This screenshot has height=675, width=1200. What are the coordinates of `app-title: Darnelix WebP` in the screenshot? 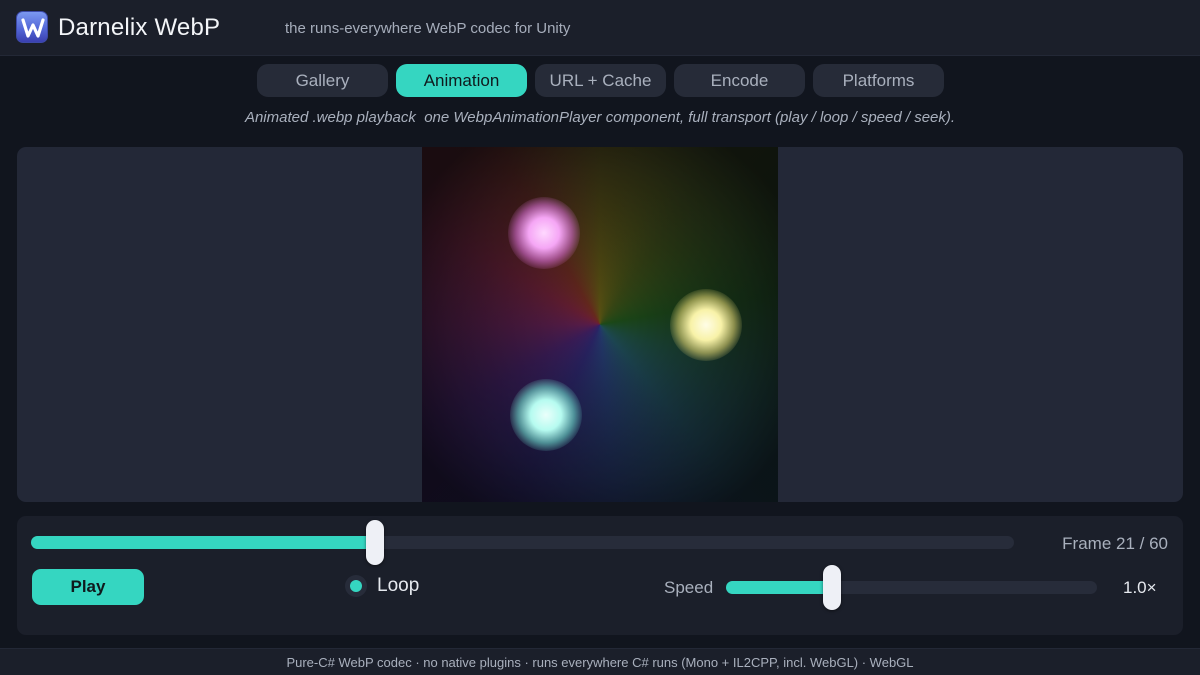 It's located at (139, 27).